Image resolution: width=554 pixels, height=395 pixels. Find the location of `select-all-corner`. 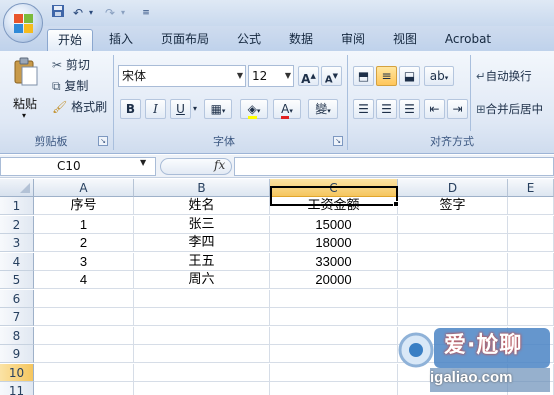

select-all-corner is located at coordinates (17, 188).